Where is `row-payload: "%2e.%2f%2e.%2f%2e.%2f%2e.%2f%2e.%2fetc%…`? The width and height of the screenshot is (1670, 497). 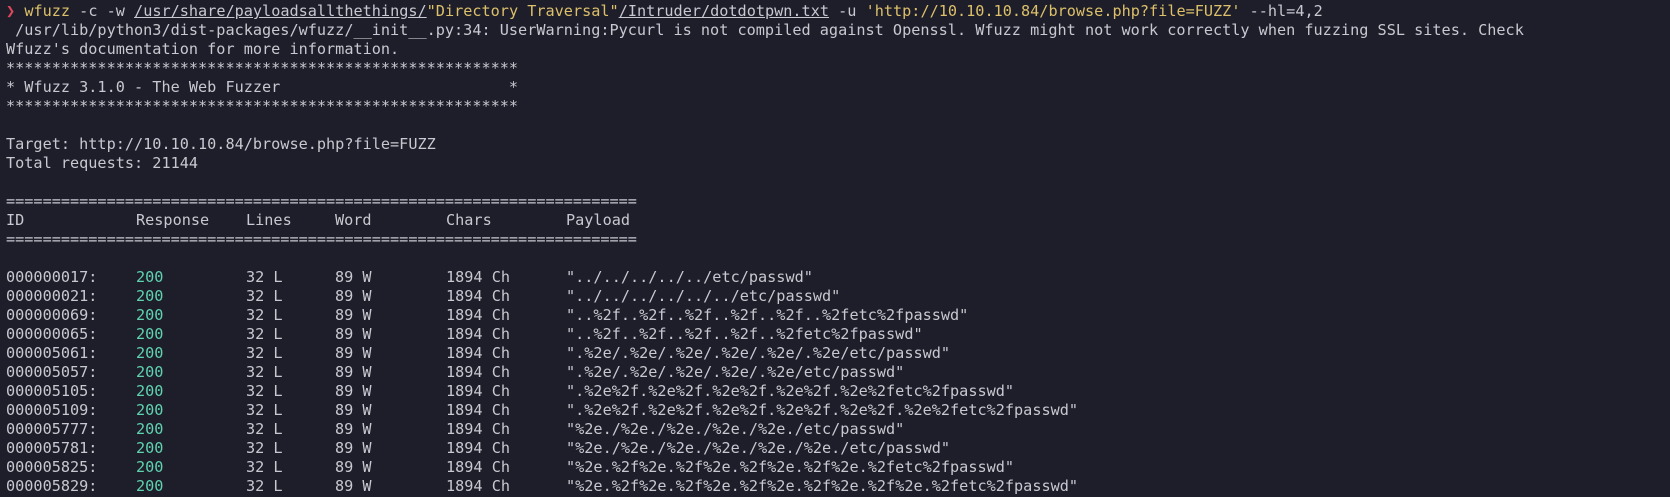 row-payload: "%2e.%2f%2e.%2f%2e.%2f%2e.%2f%2e.%2fetc%… is located at coordinates (790, 467).